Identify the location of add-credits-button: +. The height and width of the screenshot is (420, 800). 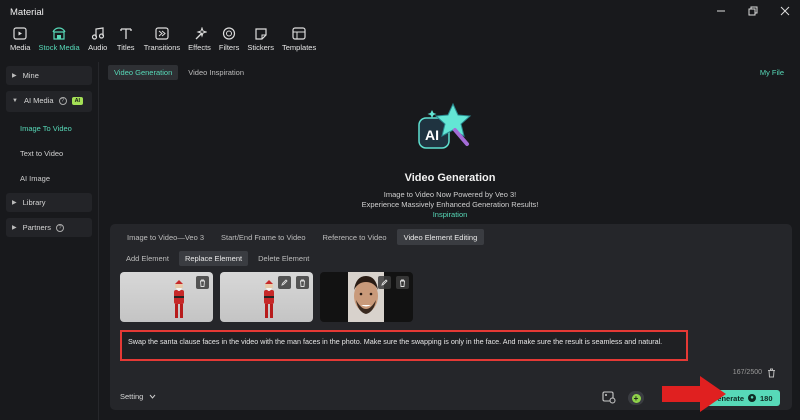
(636, 398).